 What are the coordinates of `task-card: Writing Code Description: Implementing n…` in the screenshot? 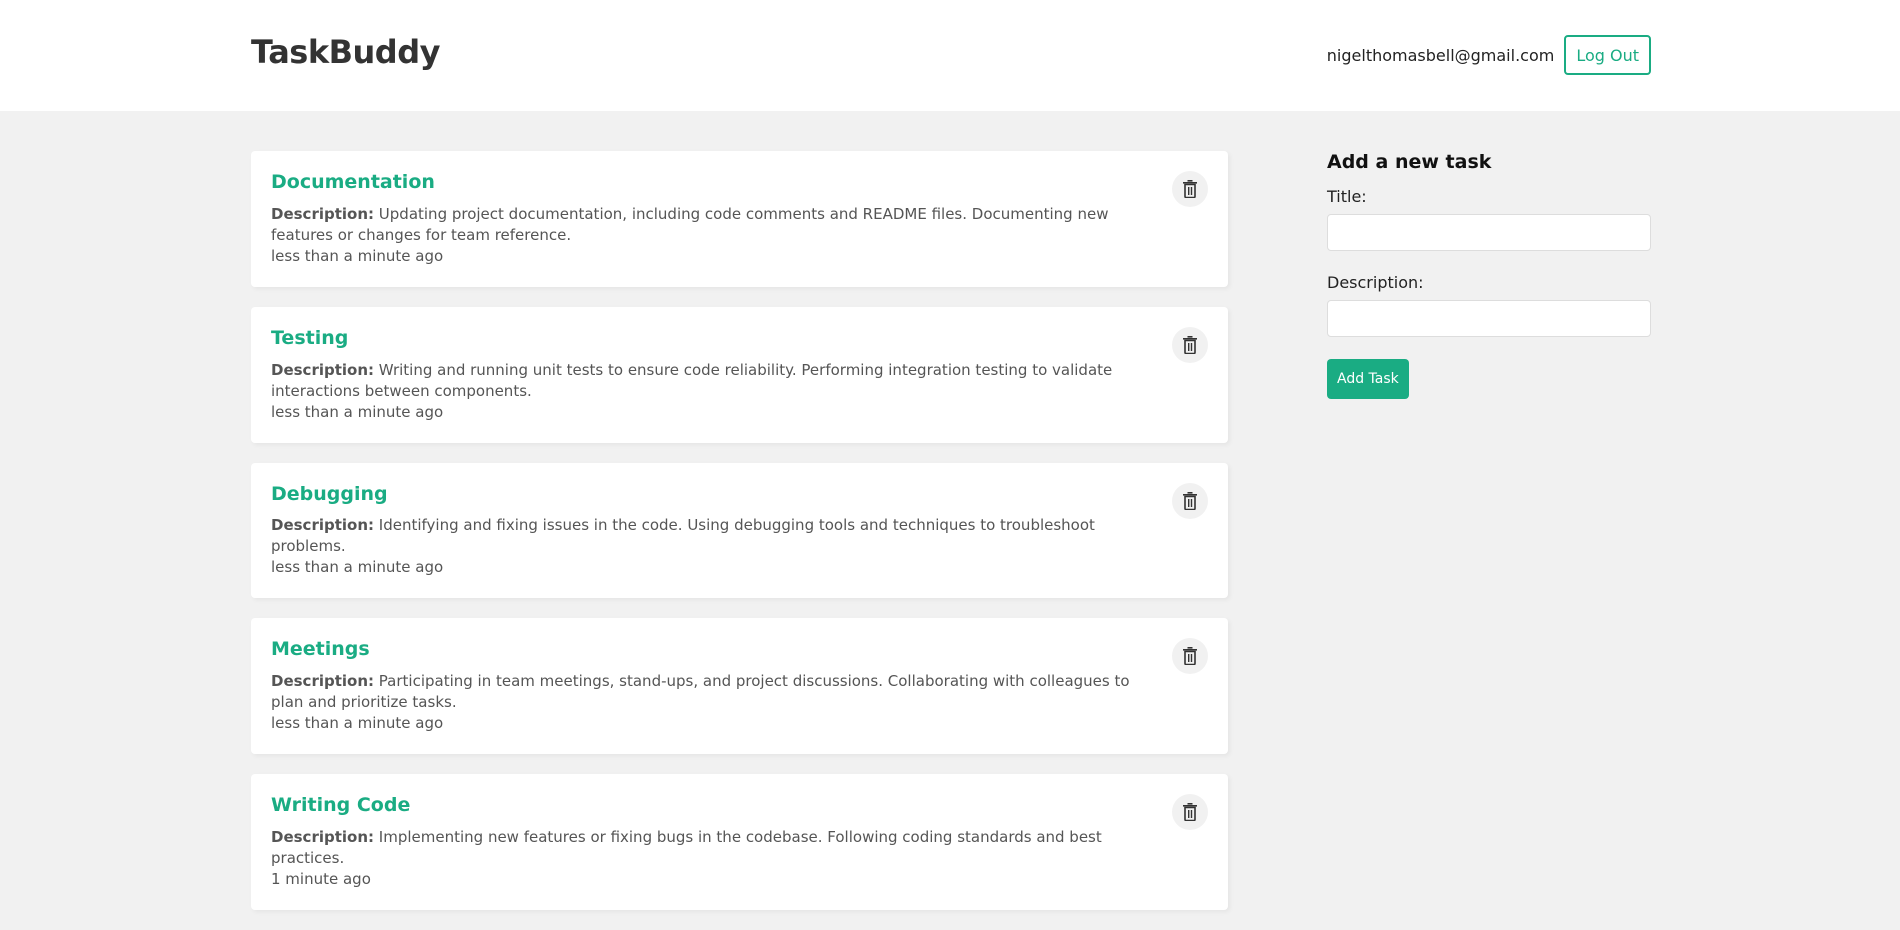 It's located at (739, 842).